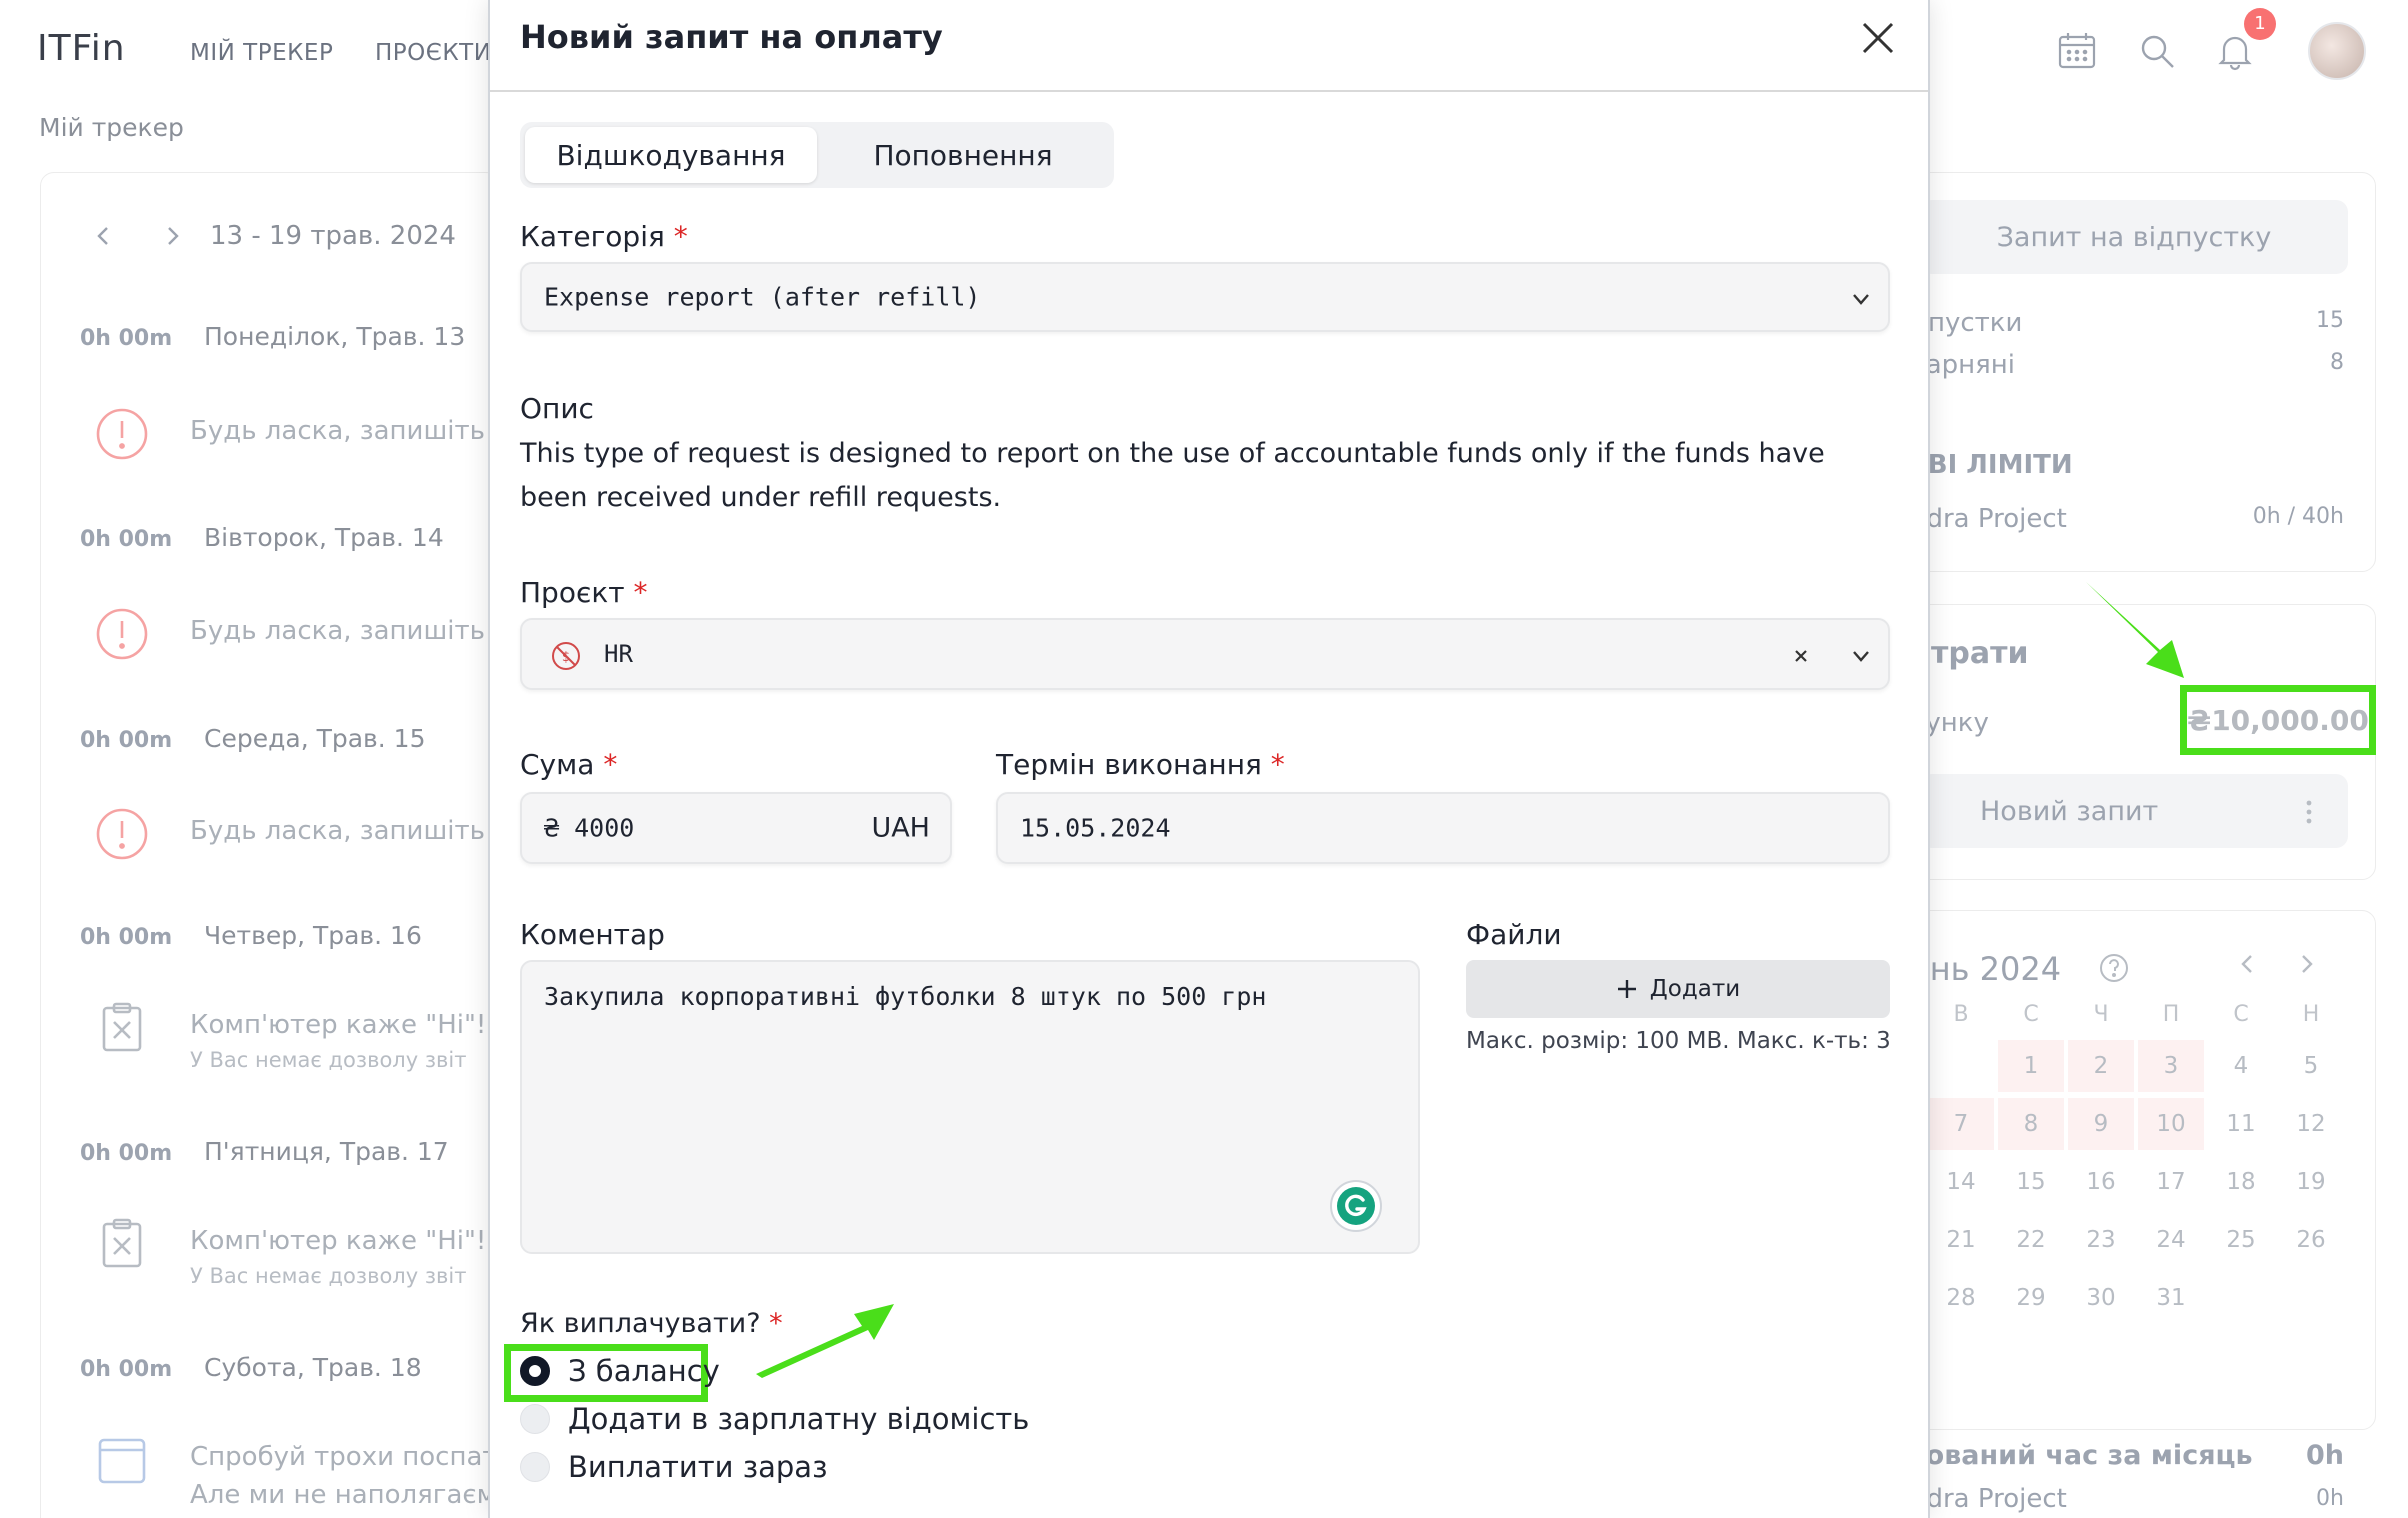 The height and width of the screenshot is (1518, 2408). What do you see at coordinates (111, 127) in the screenshot?
I see `breadcrumb: Мій трекер` at bounding box center [111, 127].